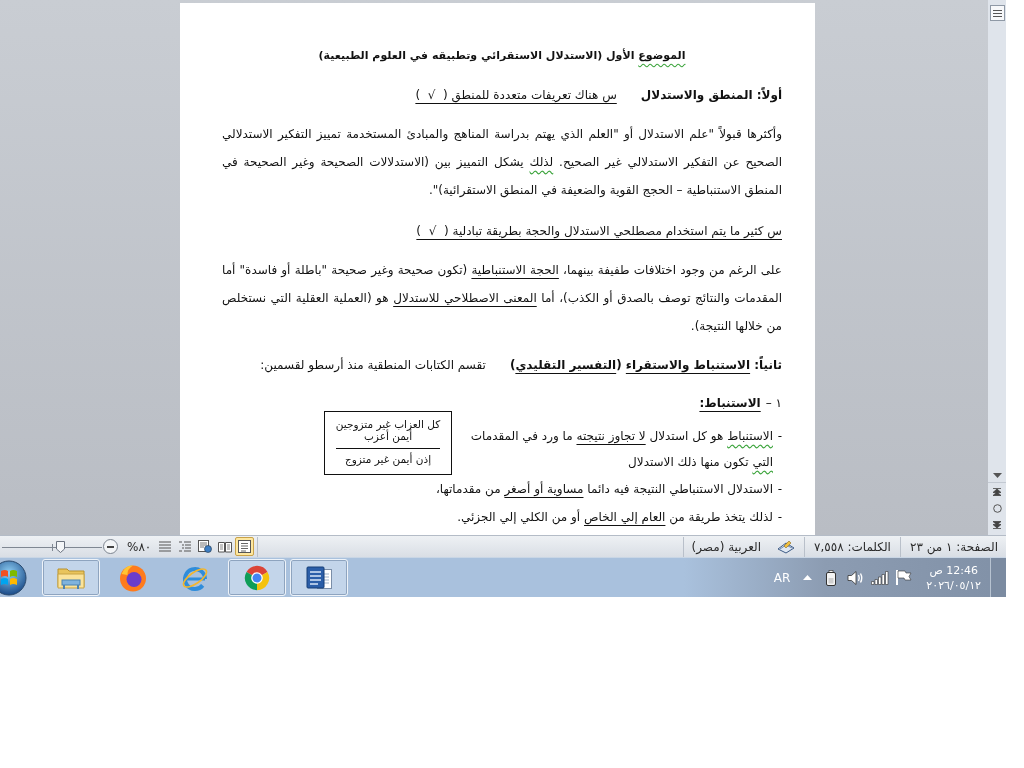 Image resolution: width=1024 pixels, height=768 pixels. I want to click on page-count: الصفحة: ١ من ٢٣, so click(953, 546).